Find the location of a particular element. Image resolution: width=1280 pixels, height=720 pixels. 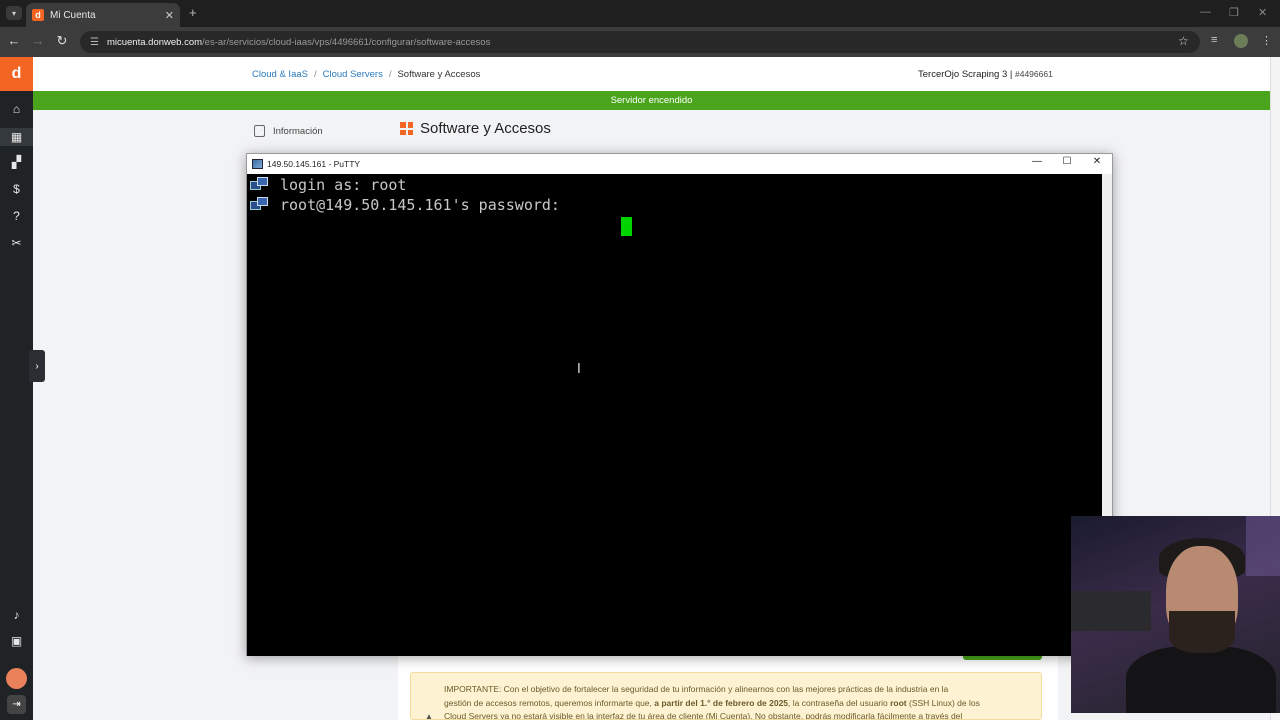

terminal-line: login as: root is located at coordinates (343, 185).